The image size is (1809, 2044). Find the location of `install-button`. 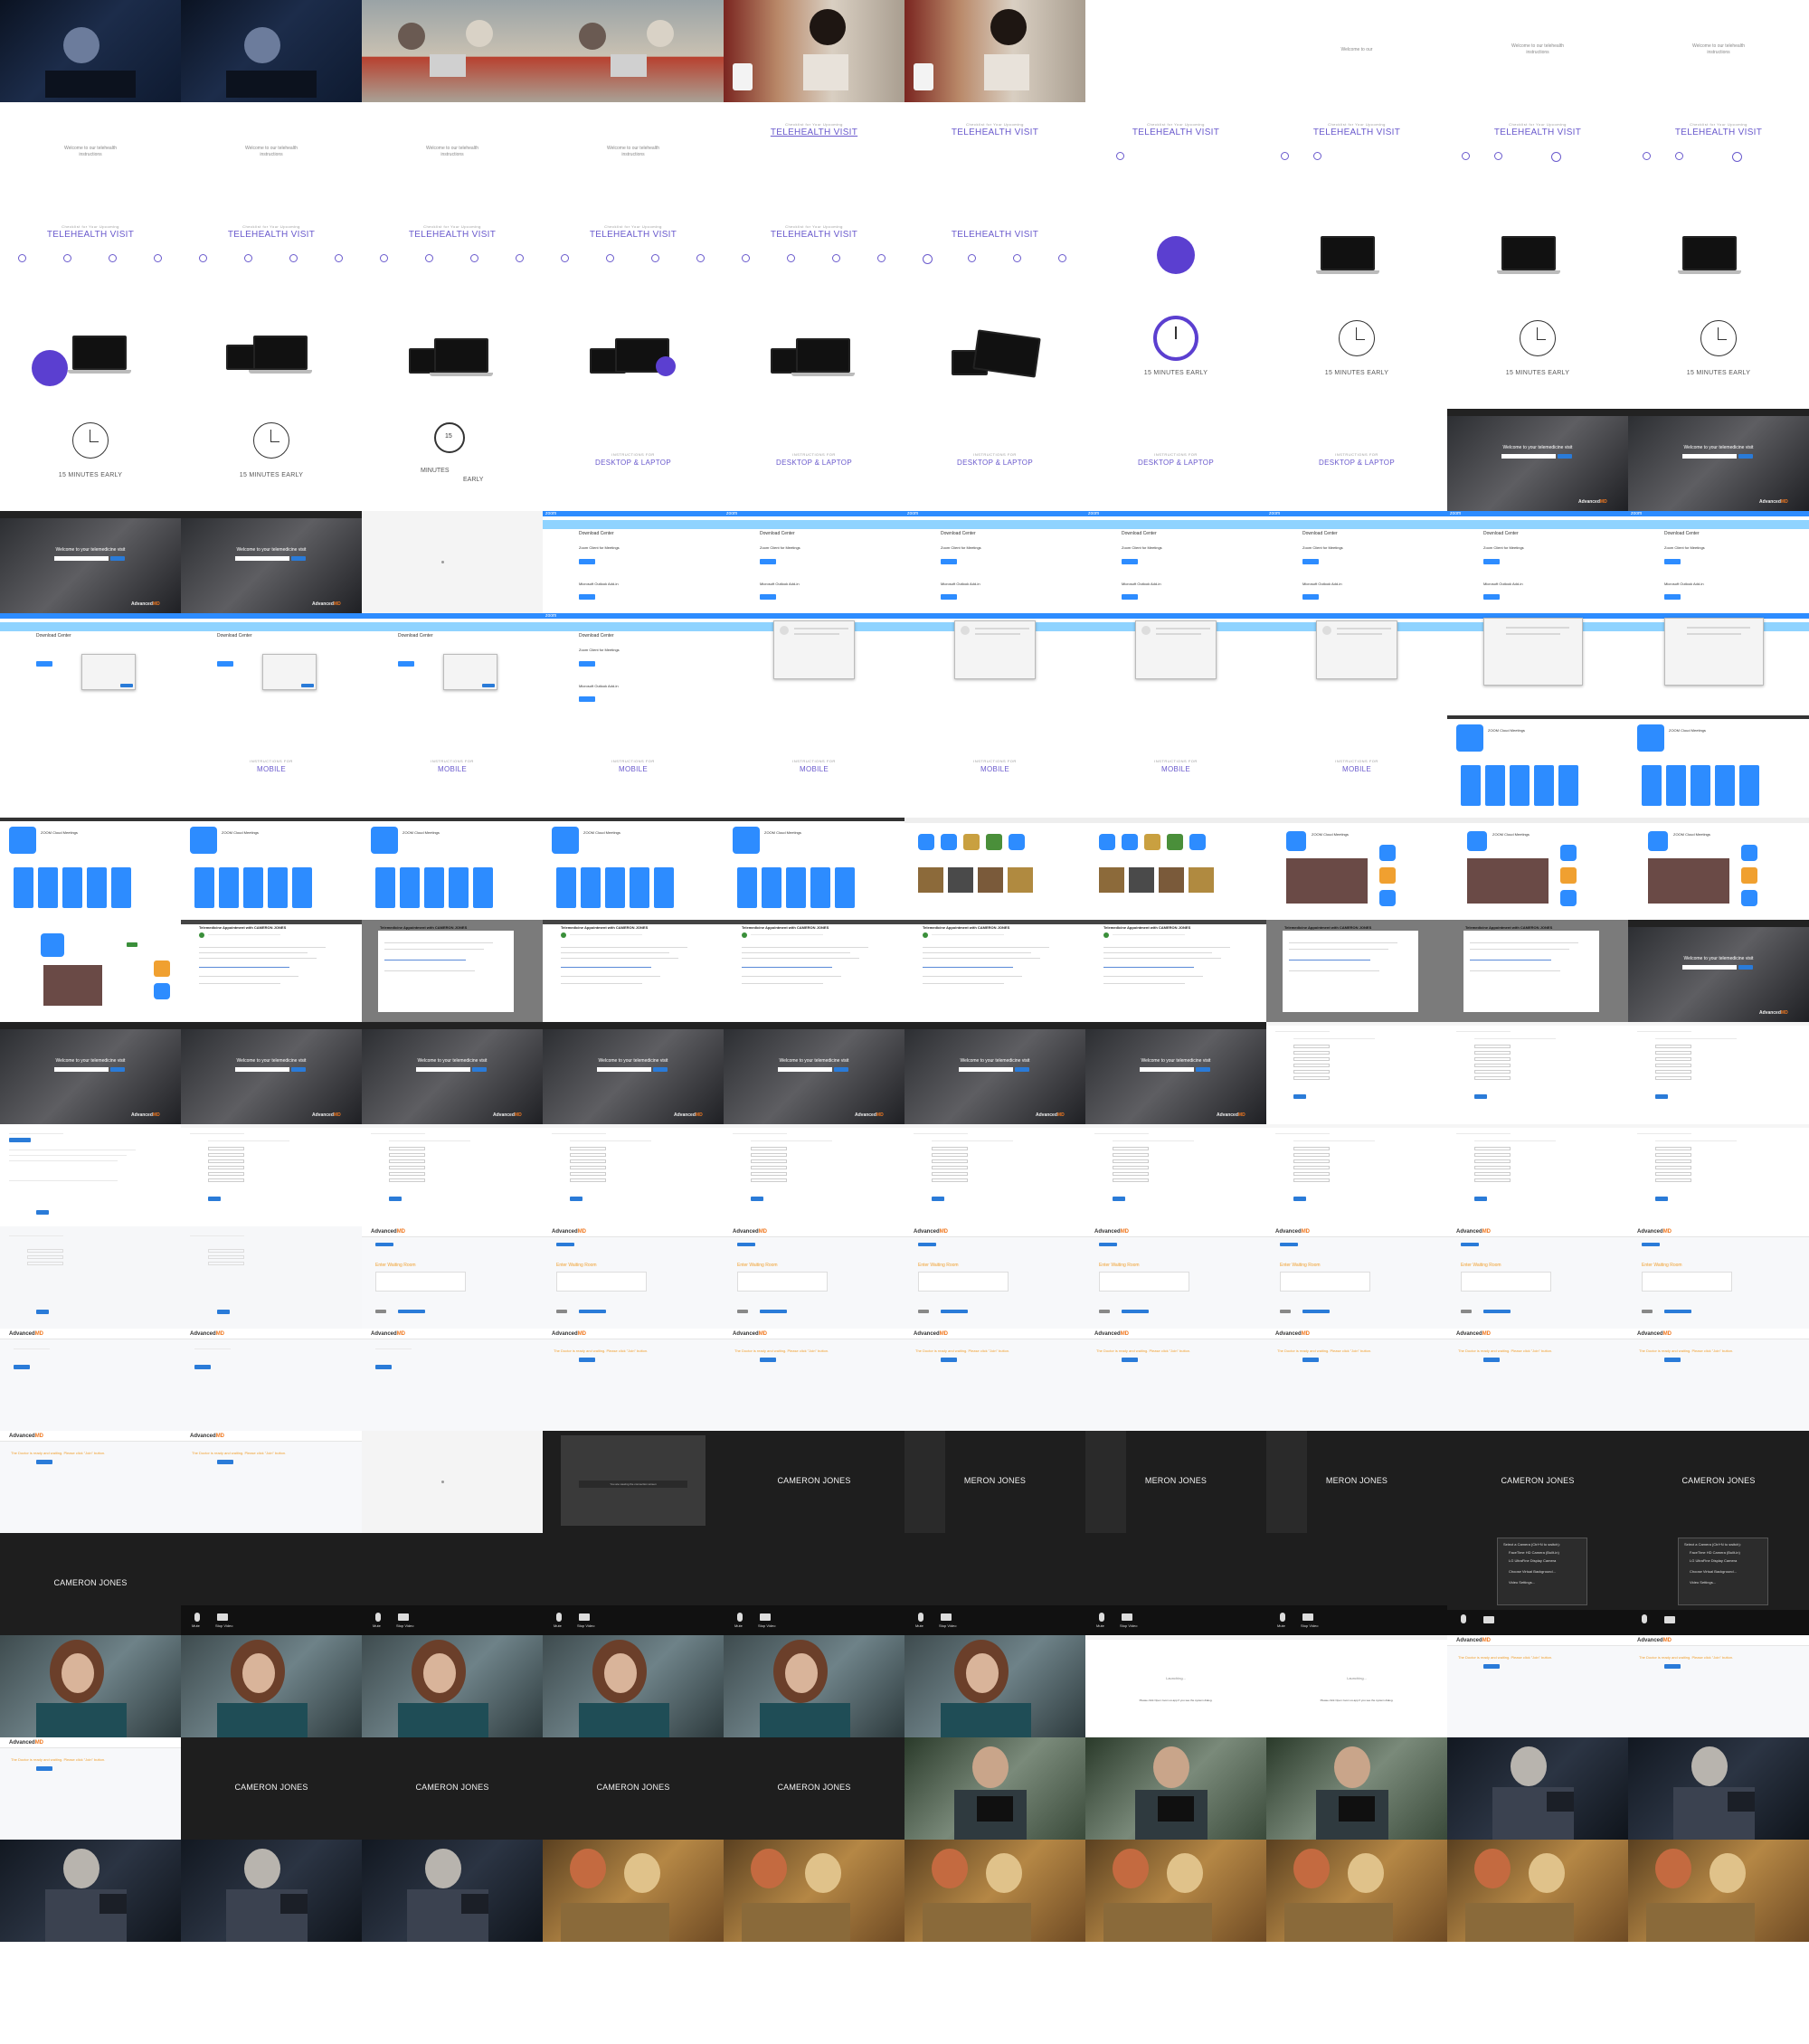

install-button is located at coordinates (132, 945).